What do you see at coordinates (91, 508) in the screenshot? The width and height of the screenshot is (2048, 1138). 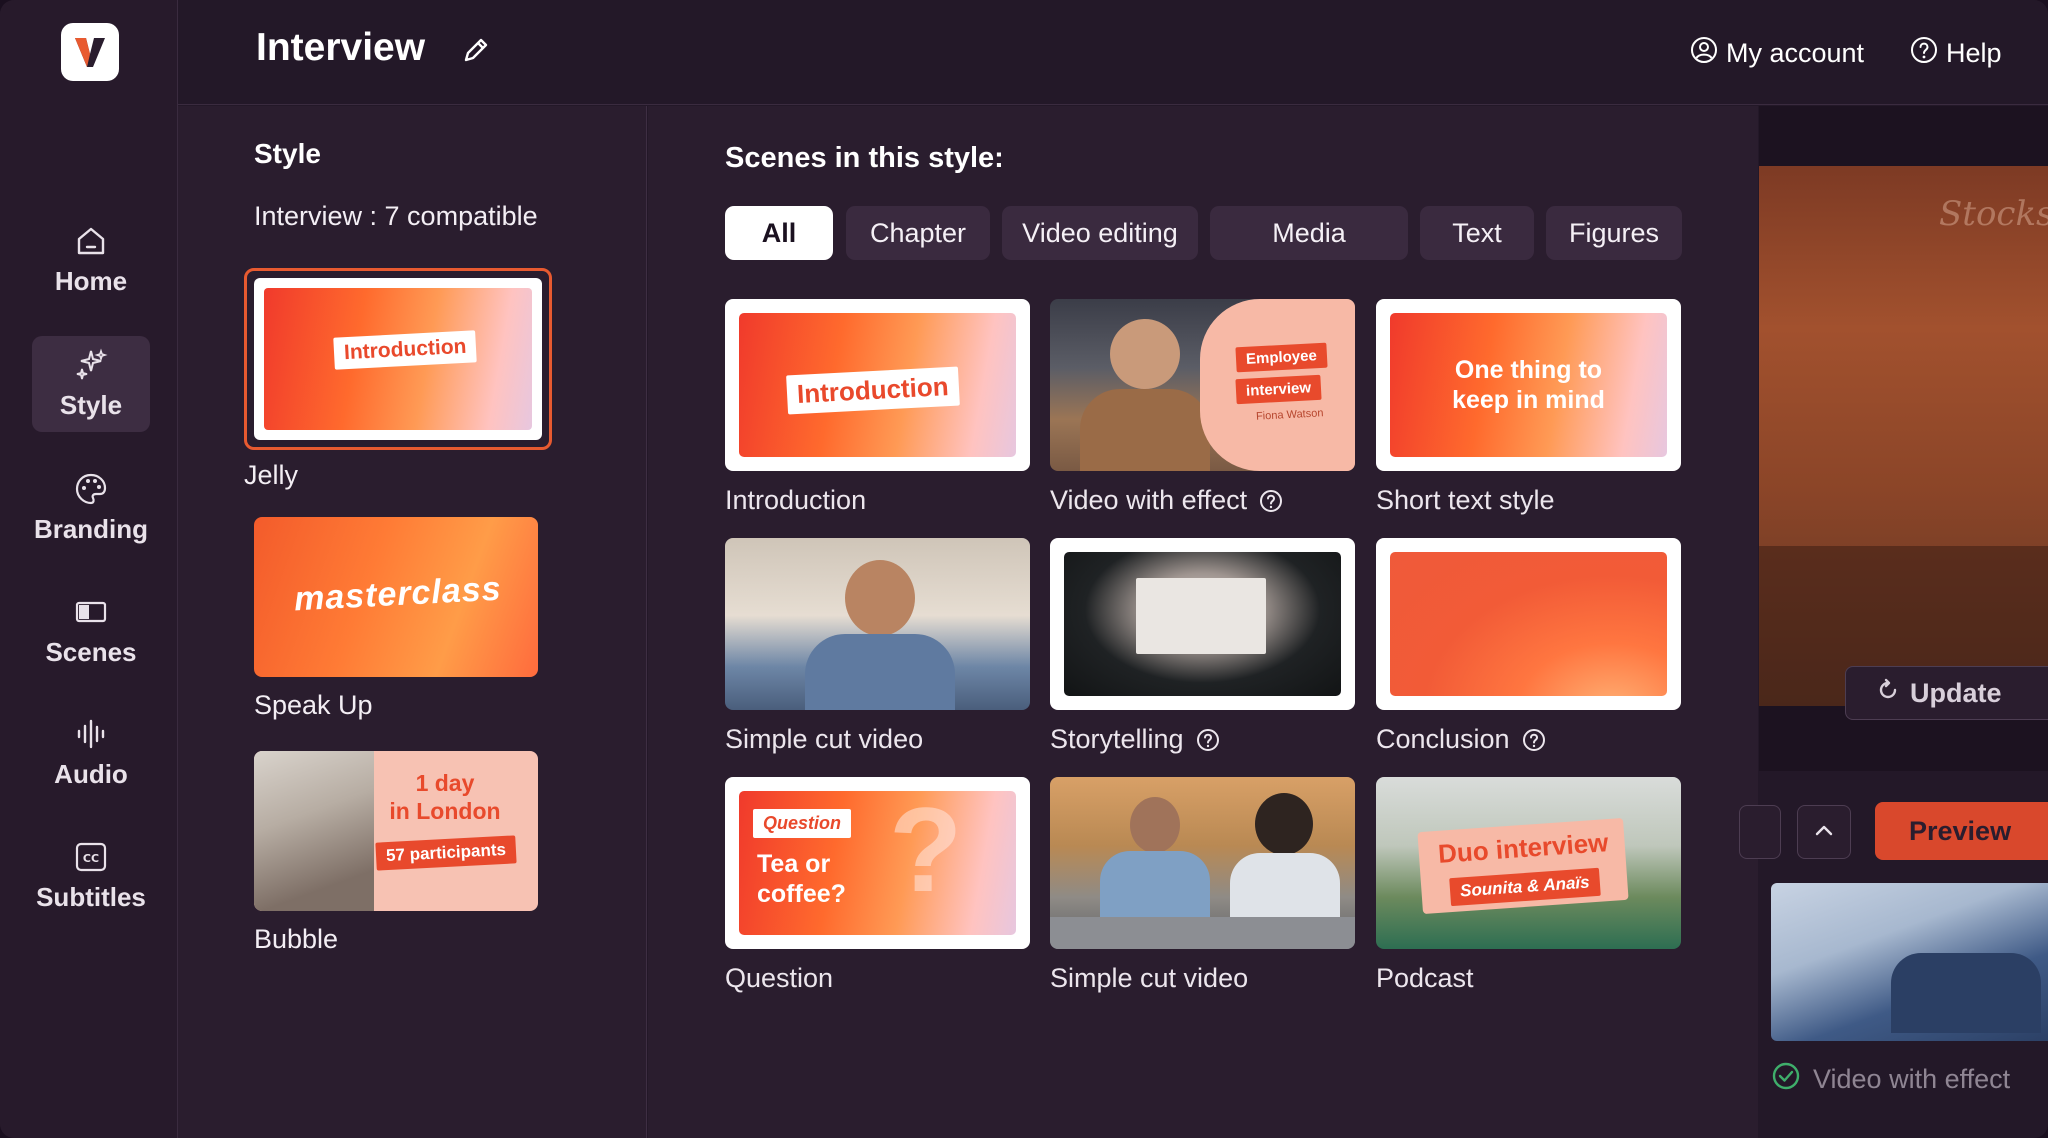 I see `nav-branding: Branding` at bounding box center [91, 508].